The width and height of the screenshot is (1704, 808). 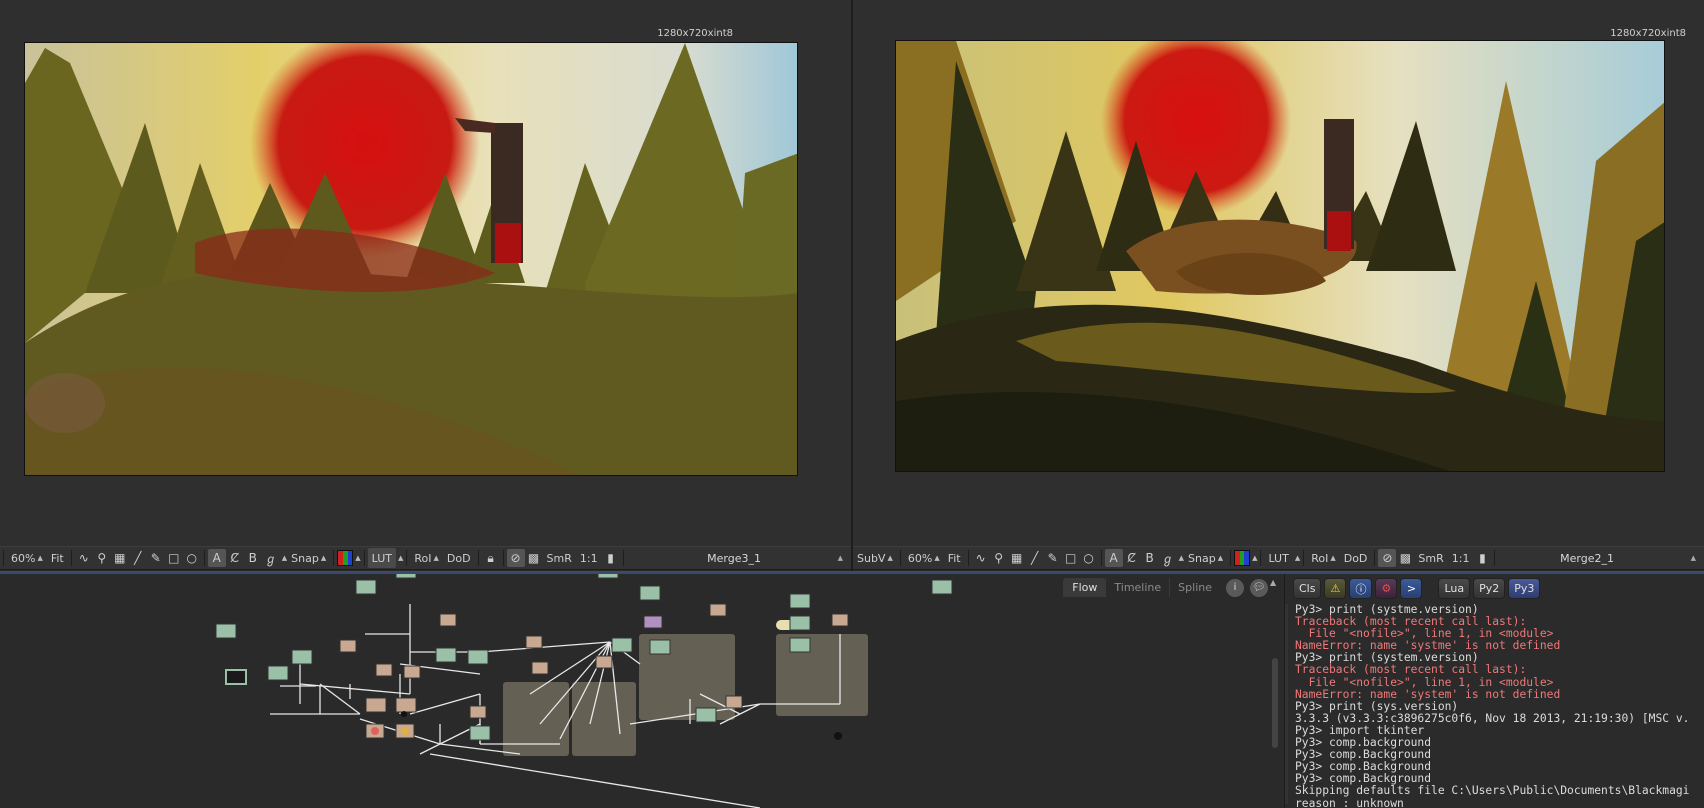 What do you see at coordinates (1386, 588) in the screenshot?
I see `error-filter-icon: ⚙` at bounding box center [1386, 588].